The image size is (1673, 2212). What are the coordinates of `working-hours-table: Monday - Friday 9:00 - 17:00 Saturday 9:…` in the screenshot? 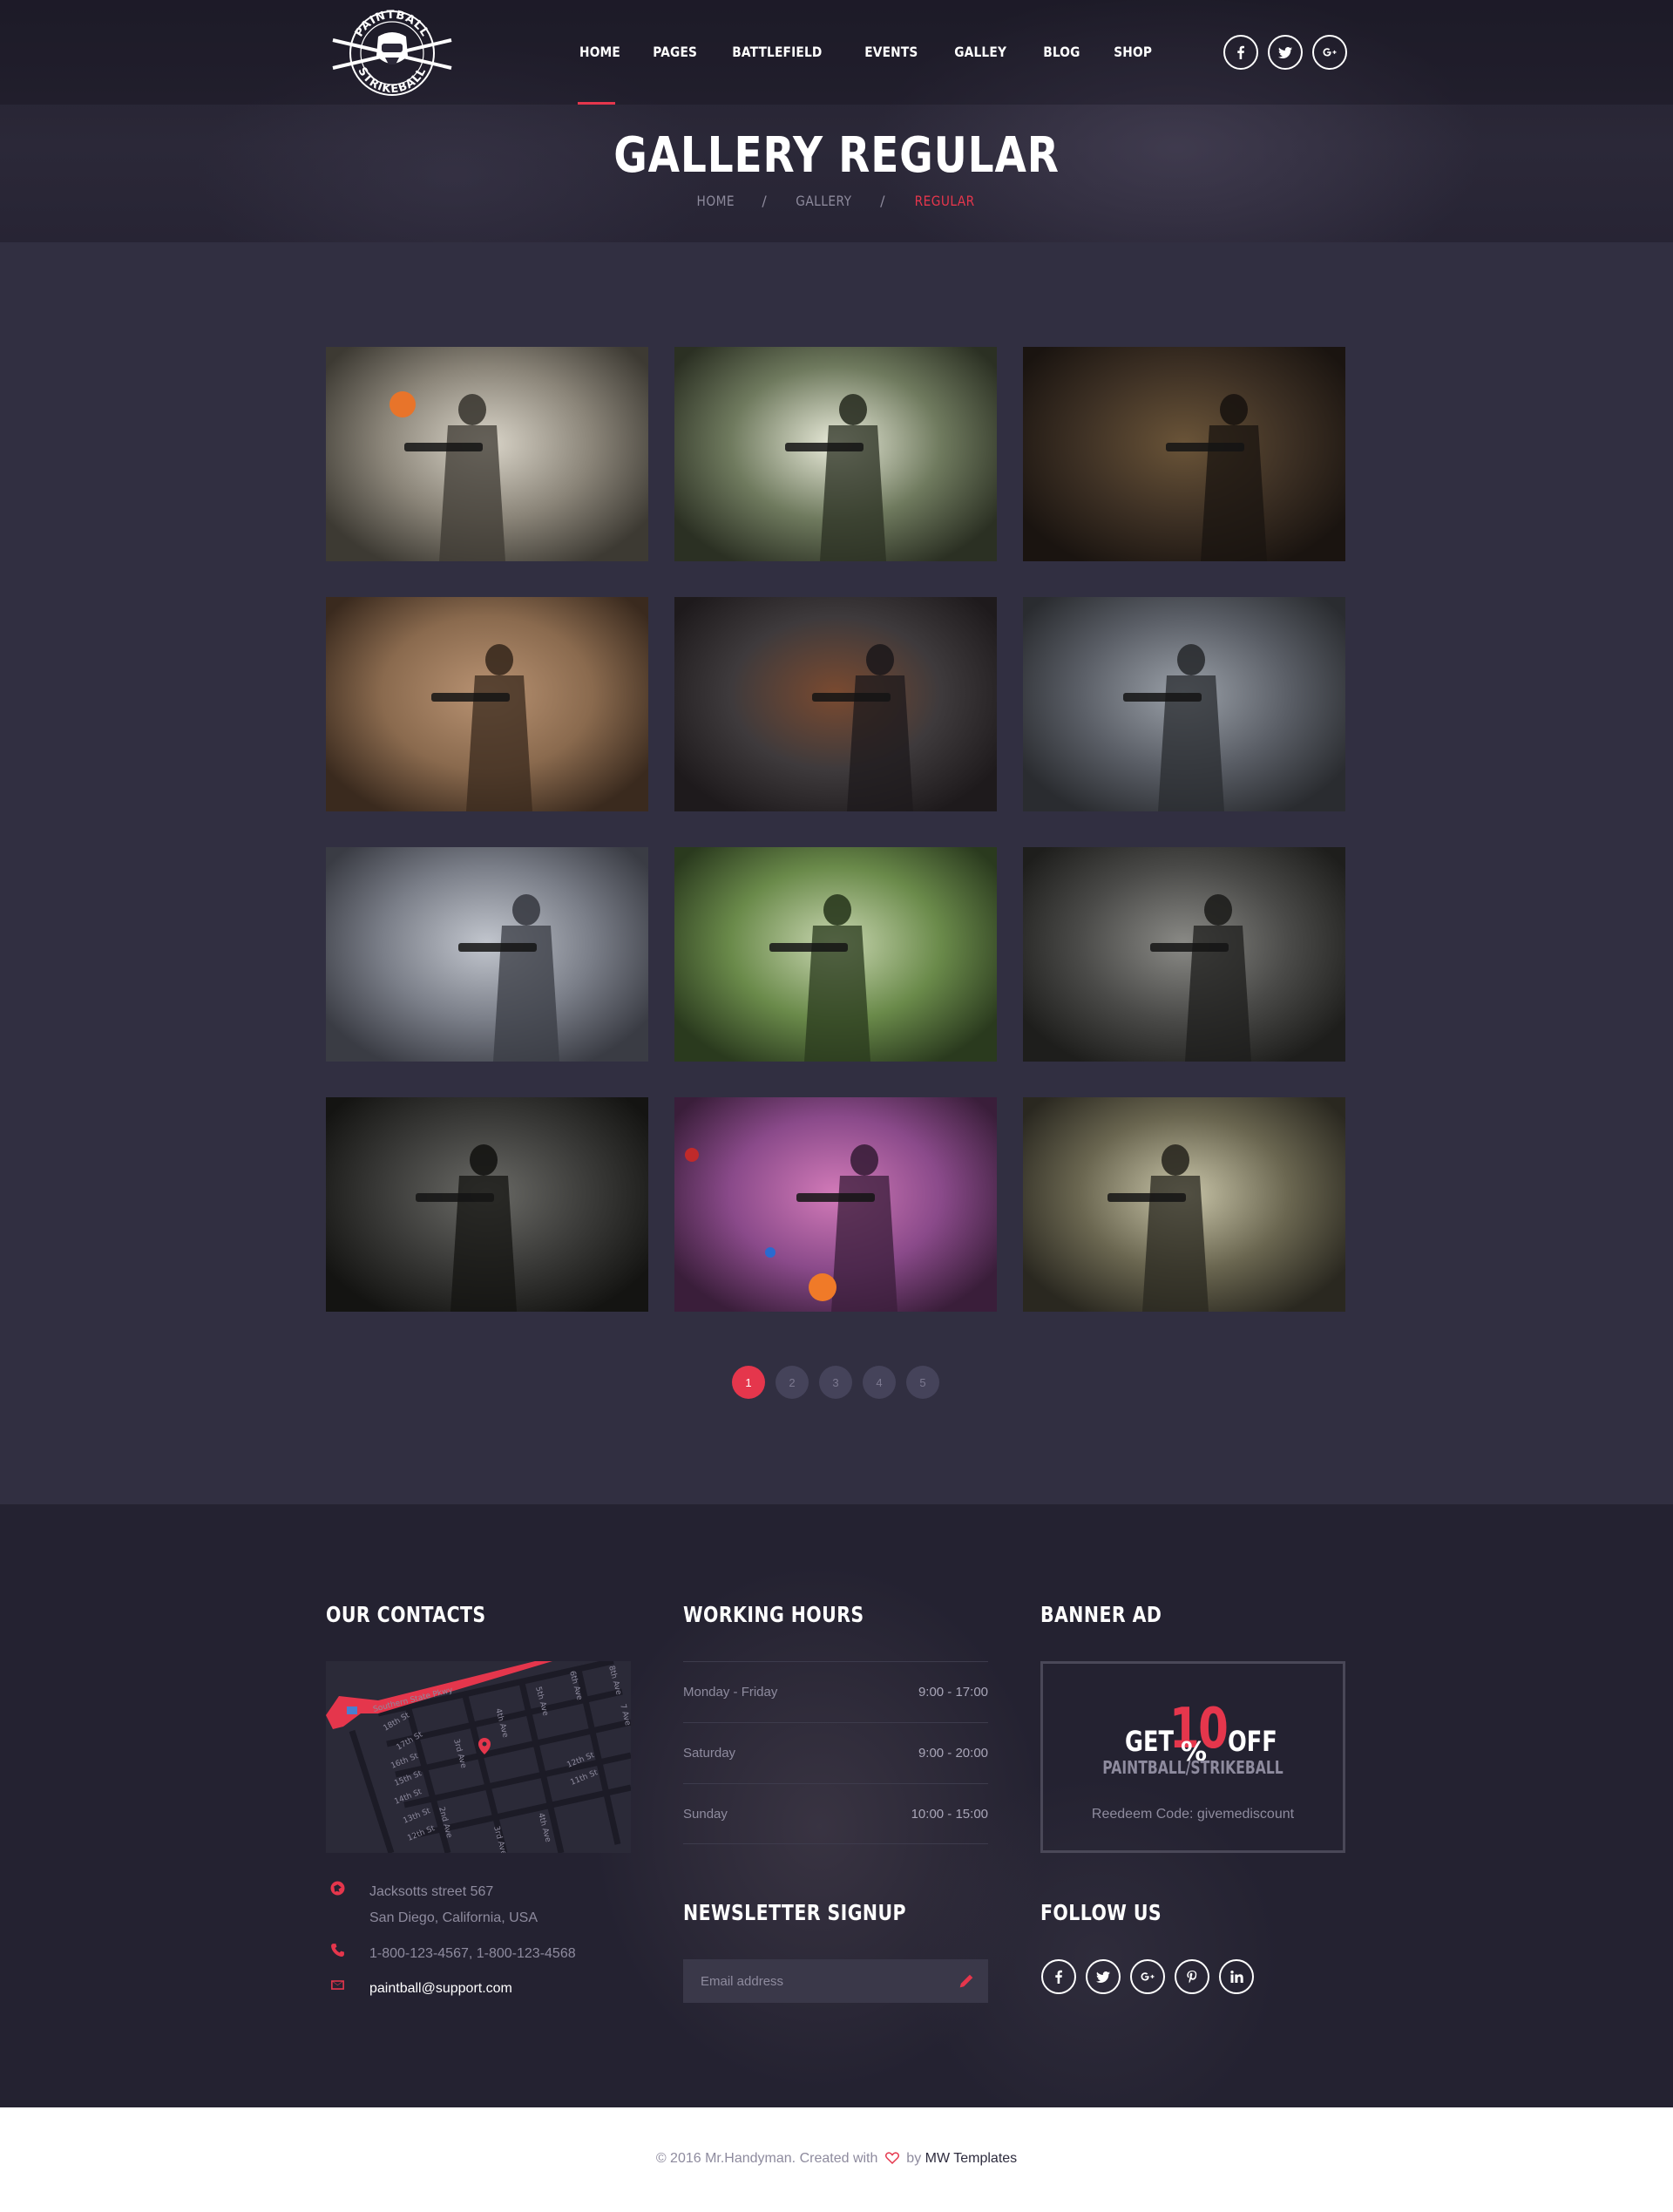 It's located at (835, 1752).